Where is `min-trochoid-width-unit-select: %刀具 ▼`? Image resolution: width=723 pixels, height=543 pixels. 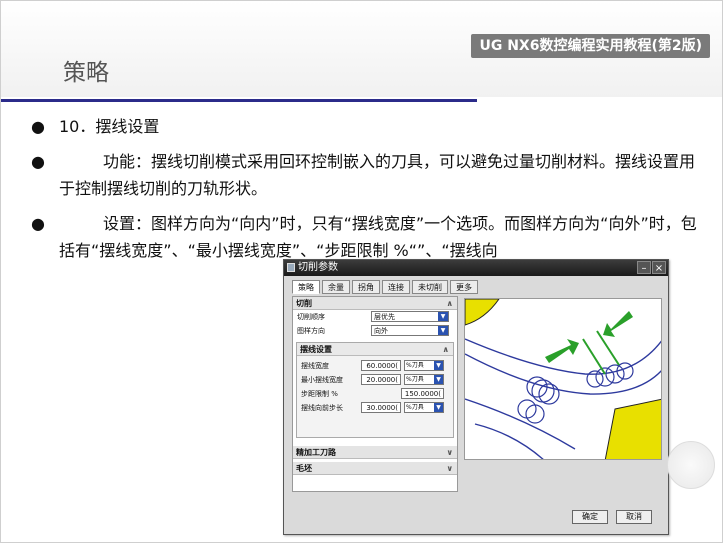
min-trochoid-width-unit-select: %刀具 ▼ is located at coordinates (424, 379).